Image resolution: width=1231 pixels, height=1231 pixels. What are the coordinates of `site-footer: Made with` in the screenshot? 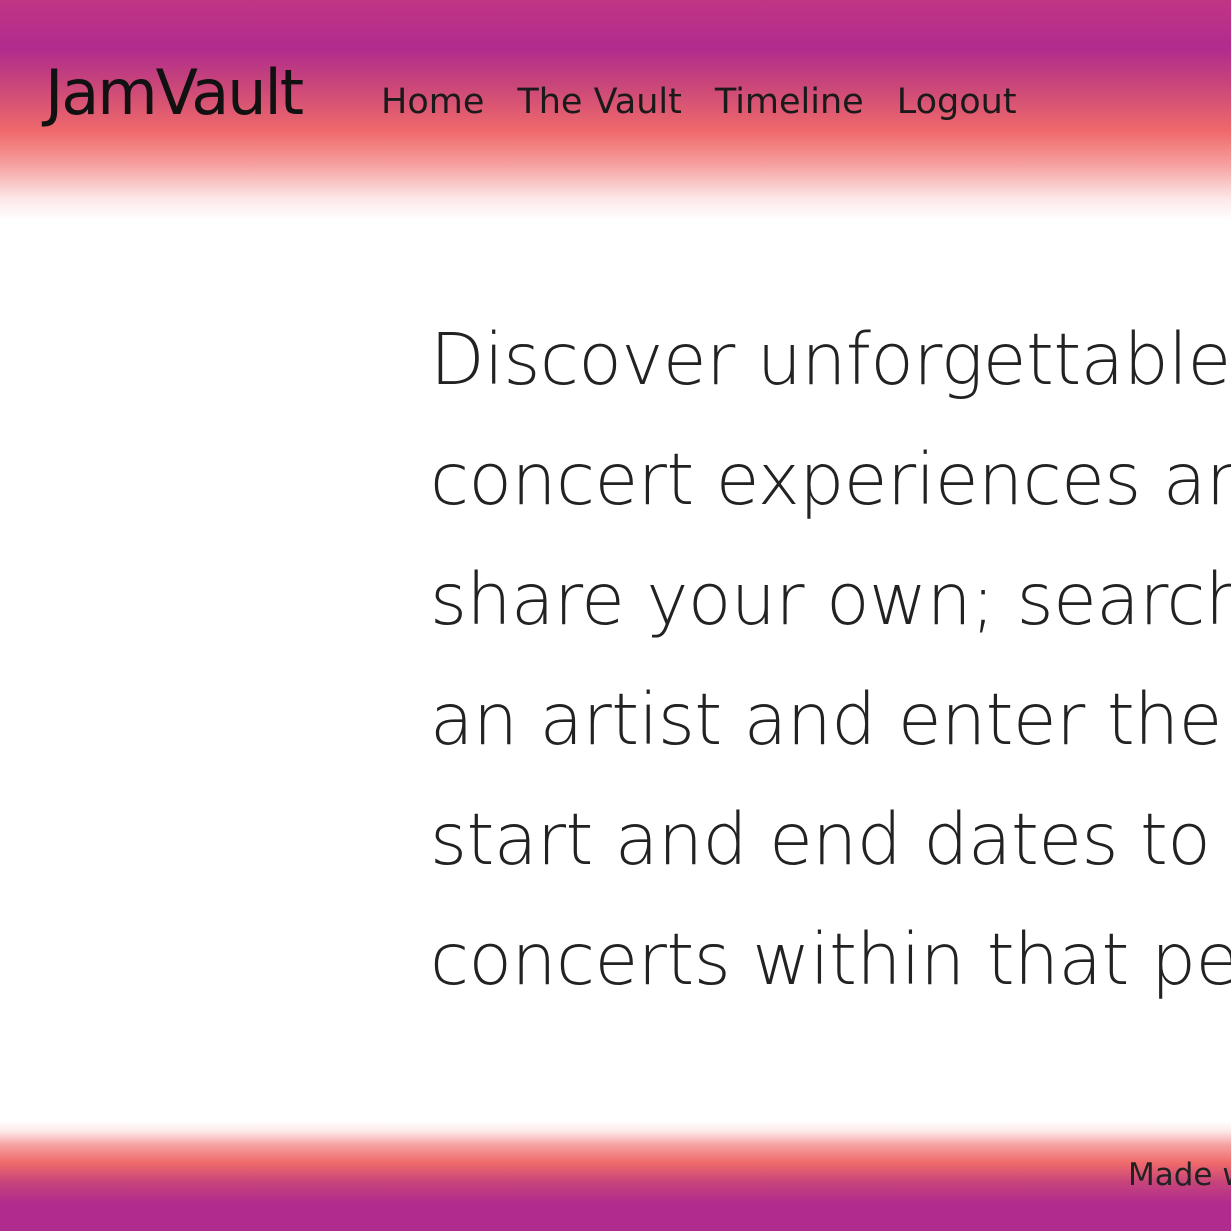 It's located at (615, 1176).